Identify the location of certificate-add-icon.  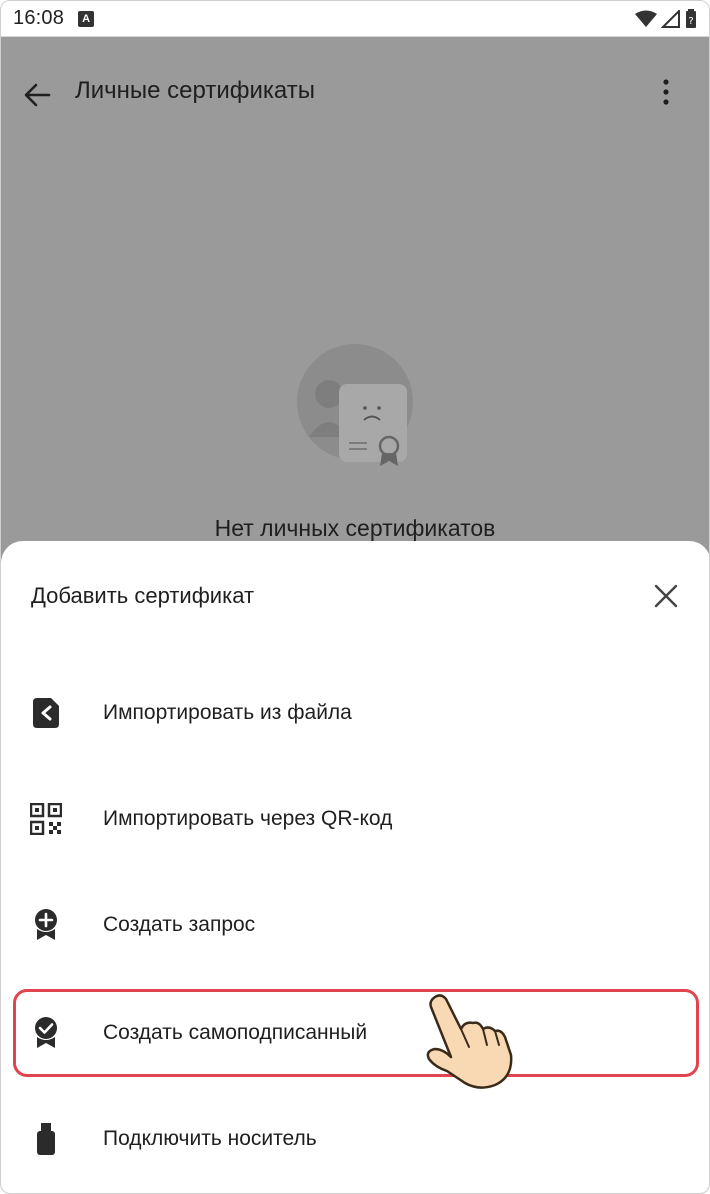
(46, 925).